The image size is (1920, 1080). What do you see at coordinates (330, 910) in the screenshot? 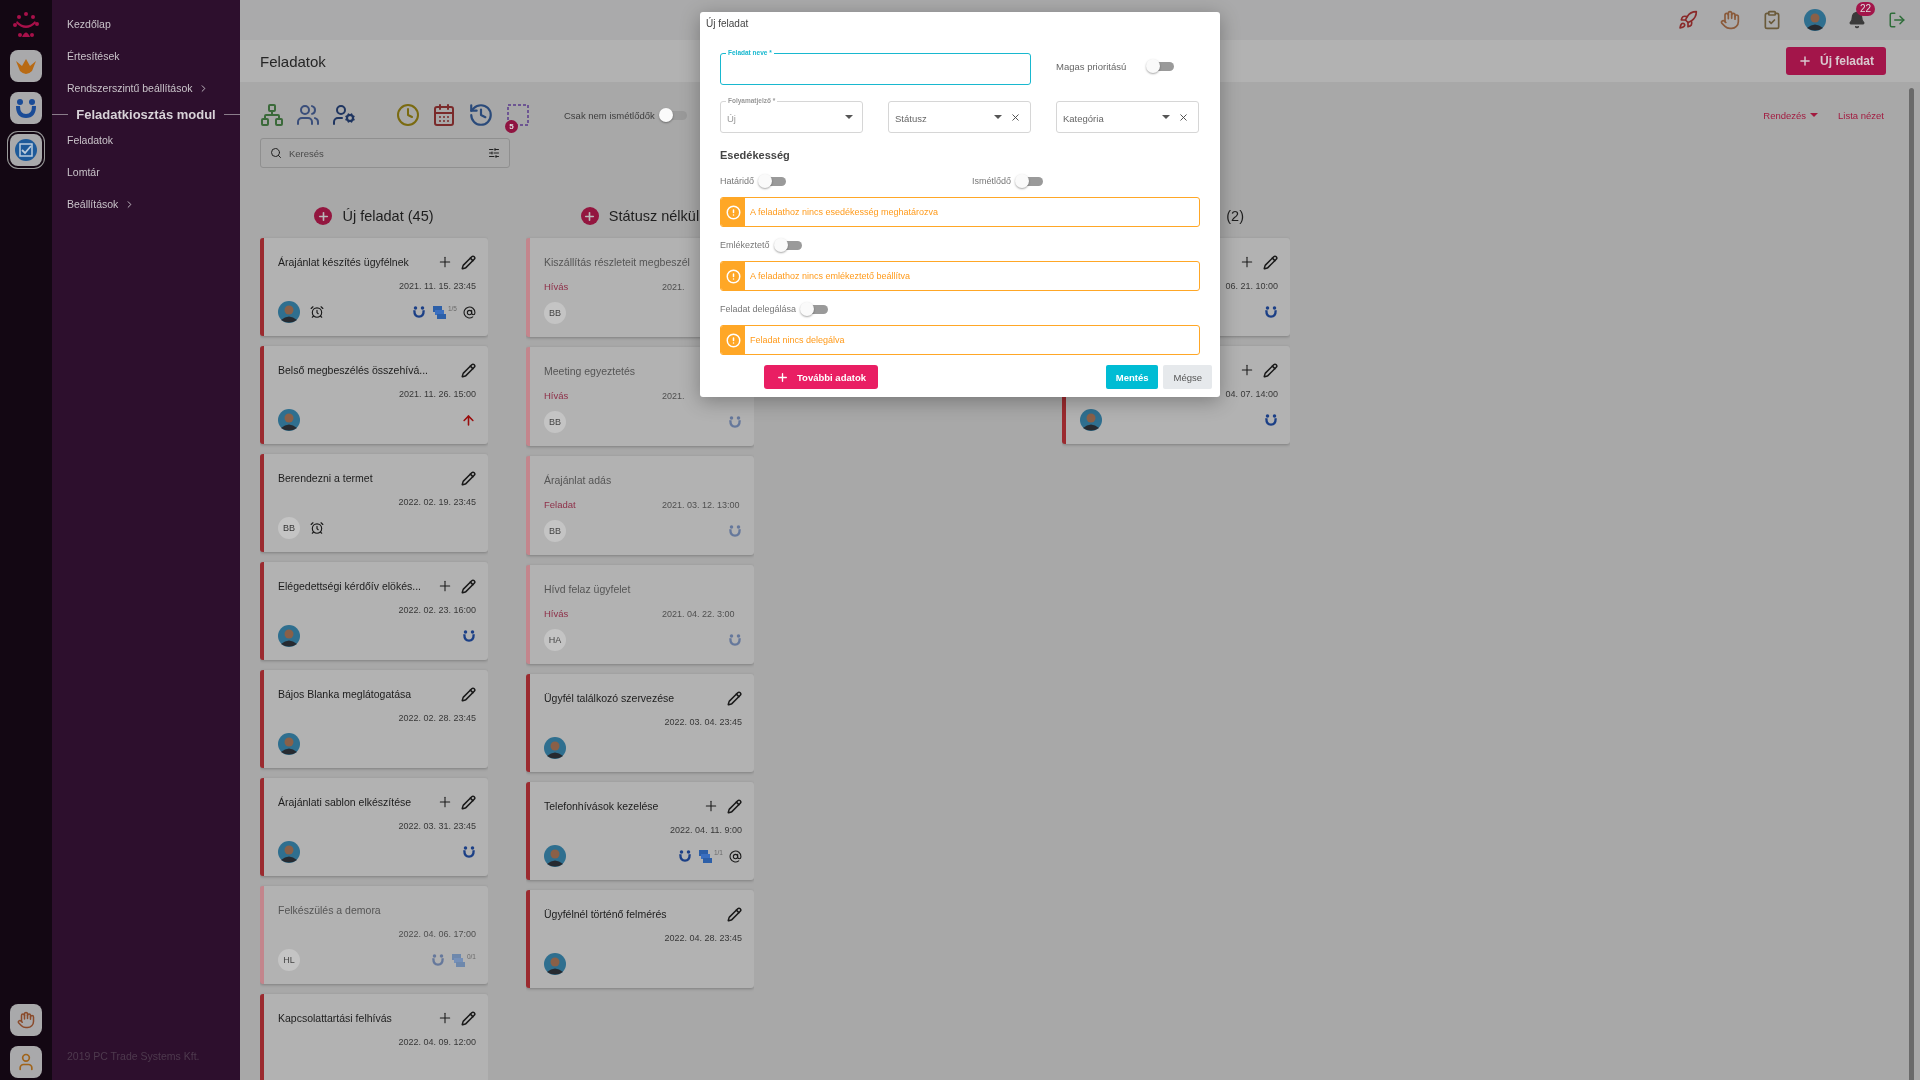
I see `card-title: Felkészülés a demora` at bounding box center [330, 910].